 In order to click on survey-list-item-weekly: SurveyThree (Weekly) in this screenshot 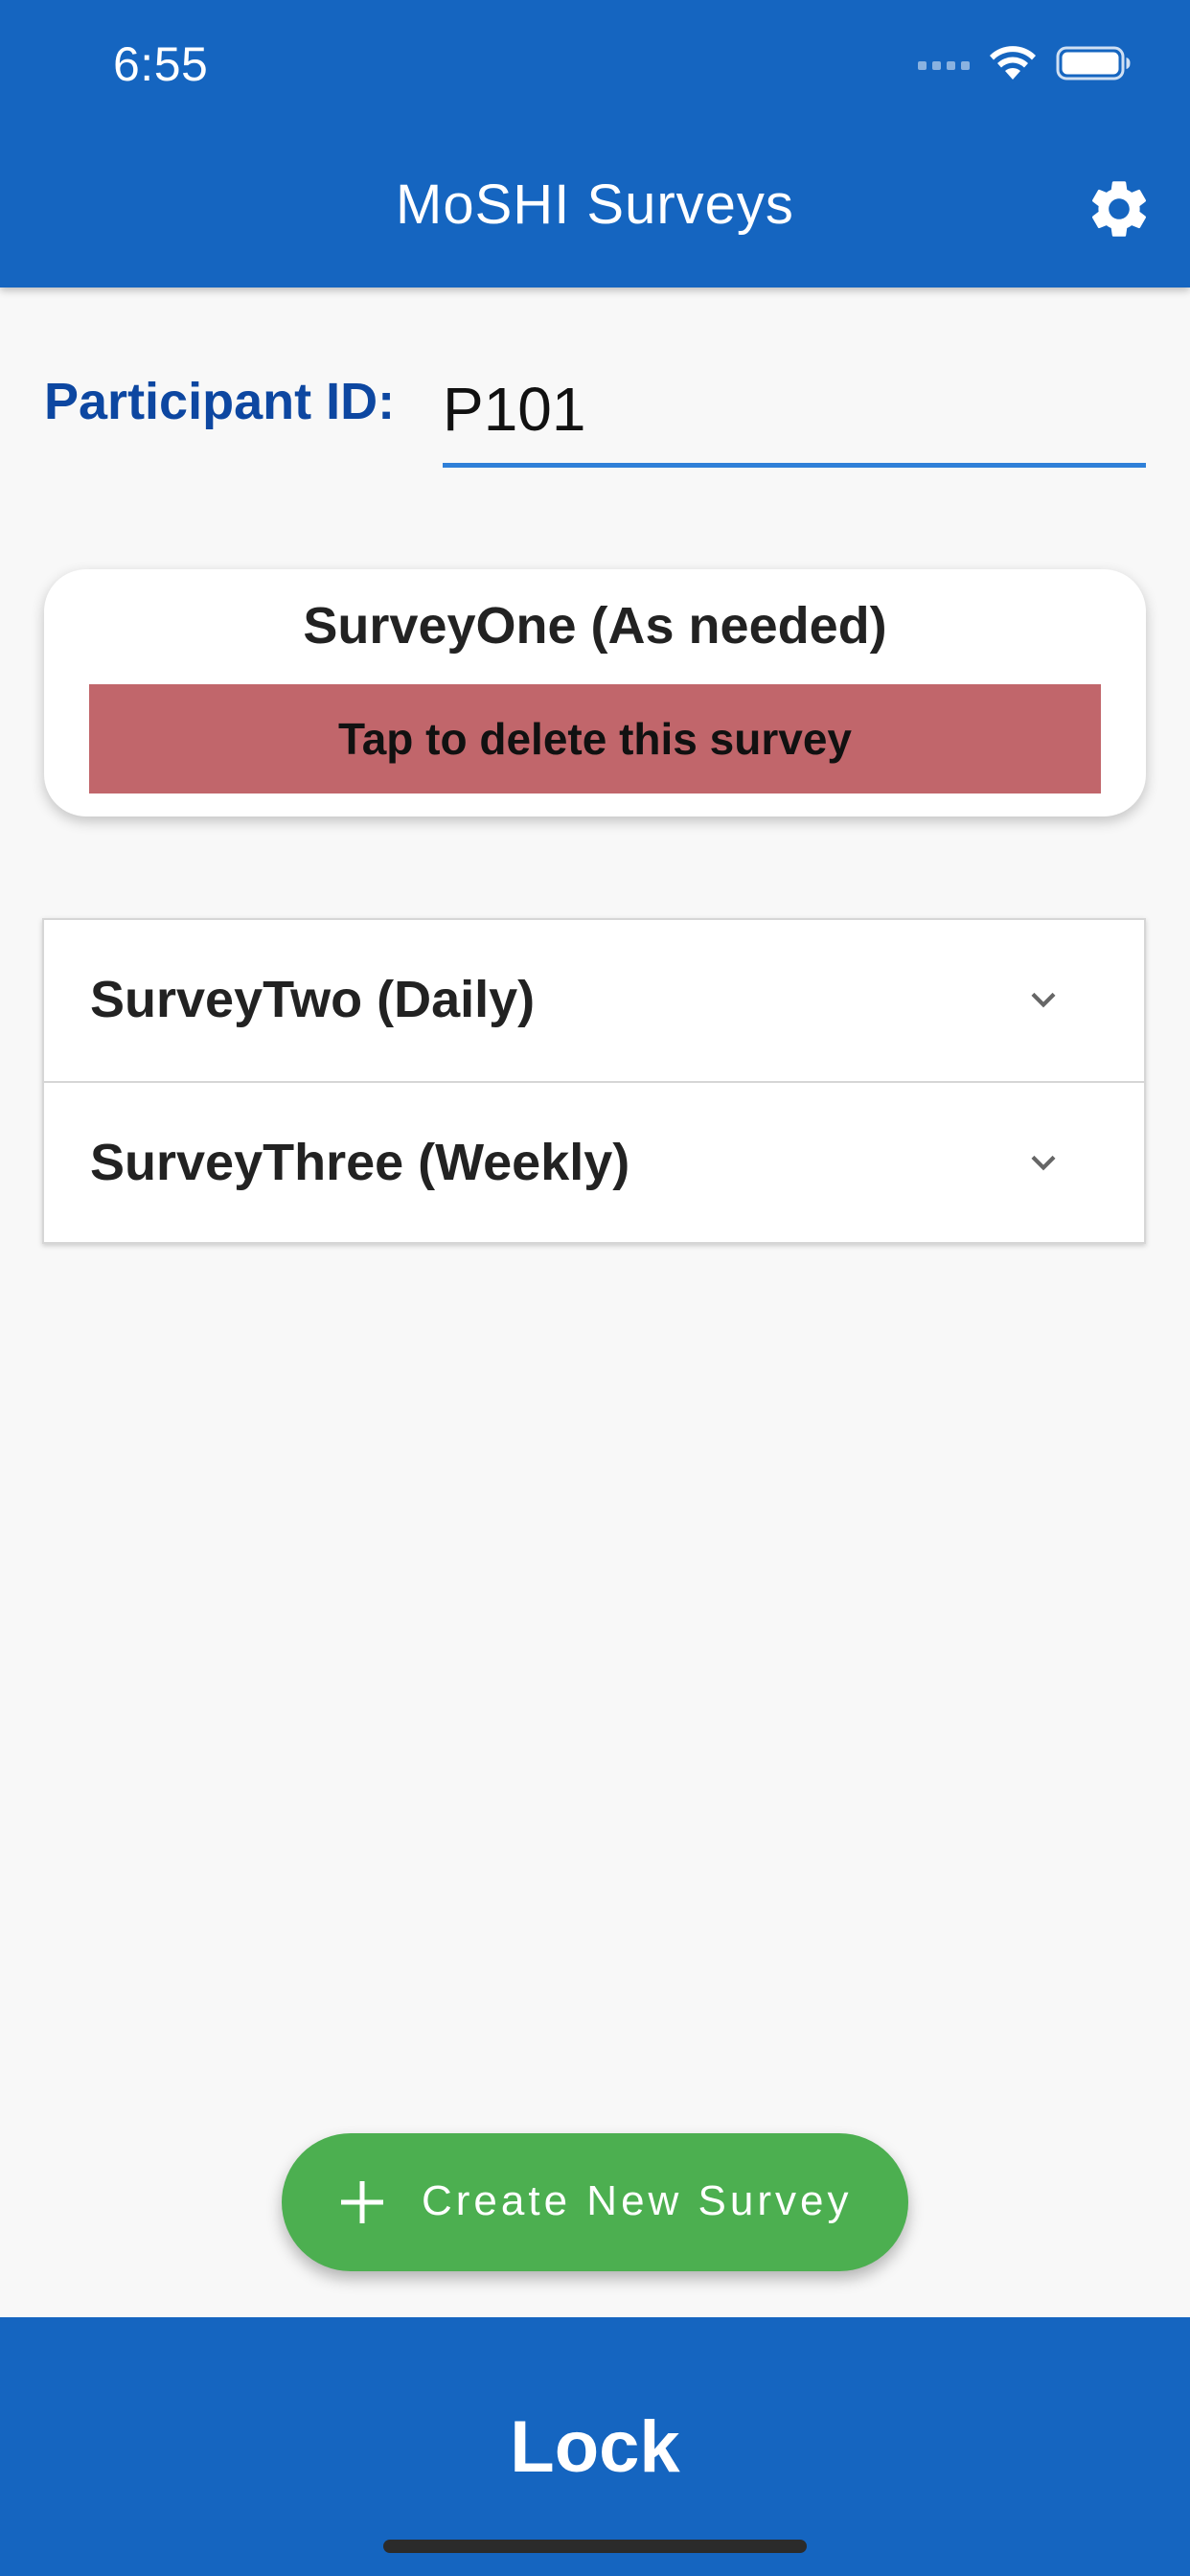, I will do `click(594, 1163)`.